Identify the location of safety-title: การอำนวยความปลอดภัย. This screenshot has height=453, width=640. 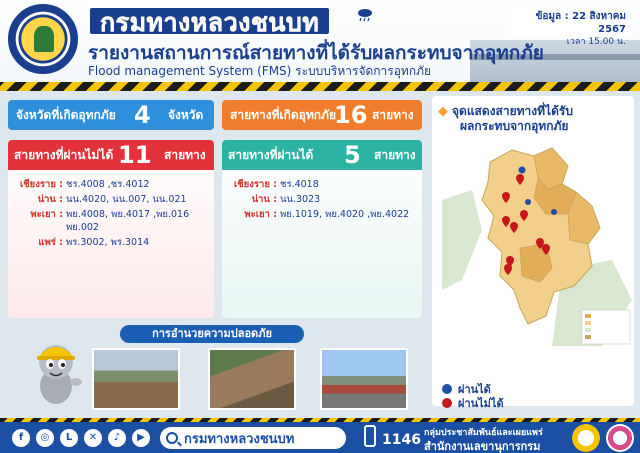
(212, 334).